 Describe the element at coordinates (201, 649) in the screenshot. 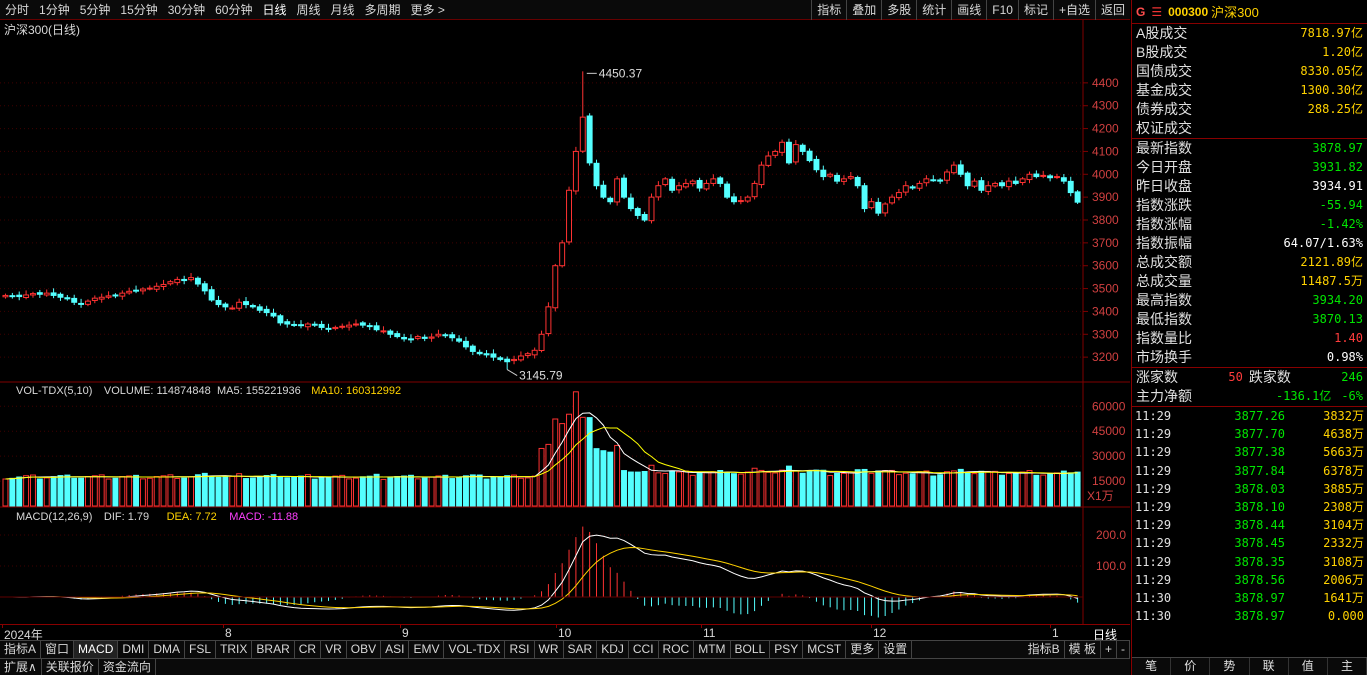

I see `indicator-tab-5: FSL` at that location.